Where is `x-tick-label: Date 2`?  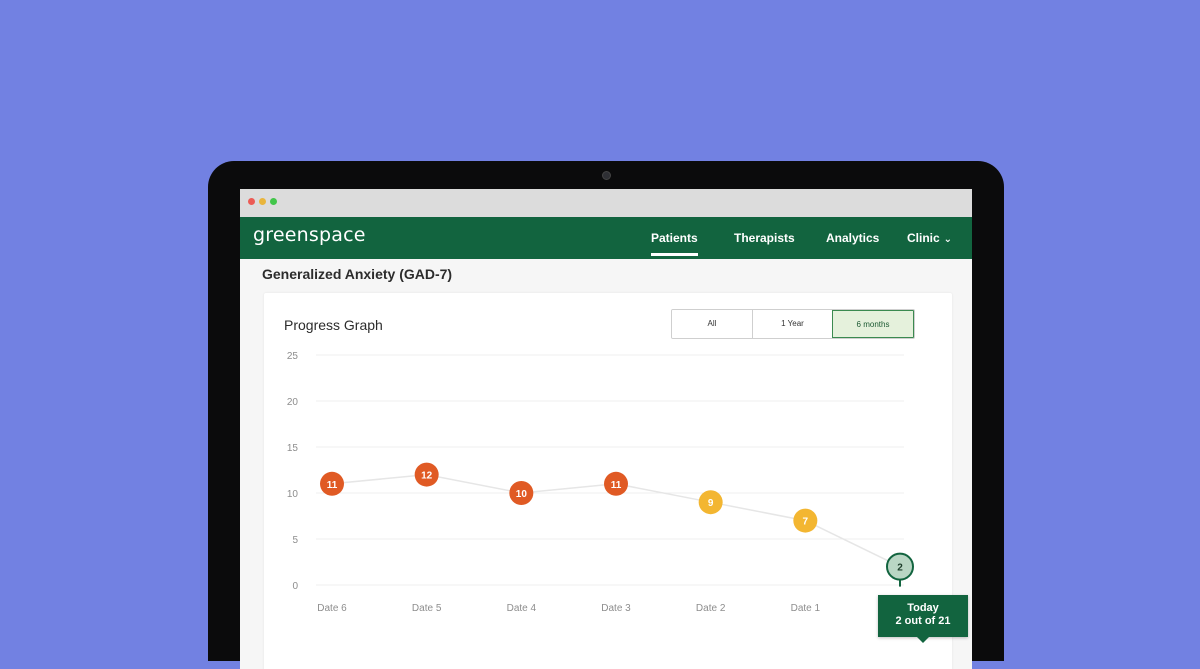 x-tick-label: Date 2 is located at coordinates (711, 608).